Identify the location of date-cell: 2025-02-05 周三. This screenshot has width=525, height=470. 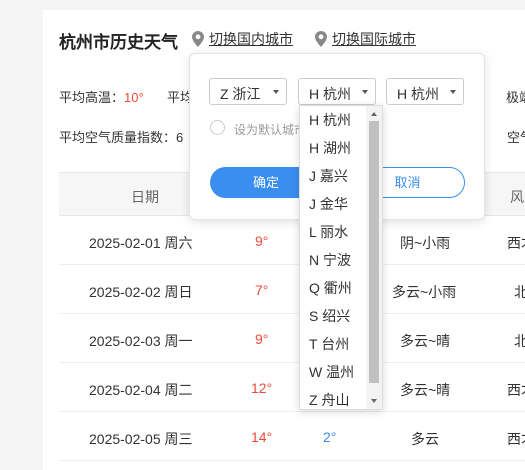
(141, 439).